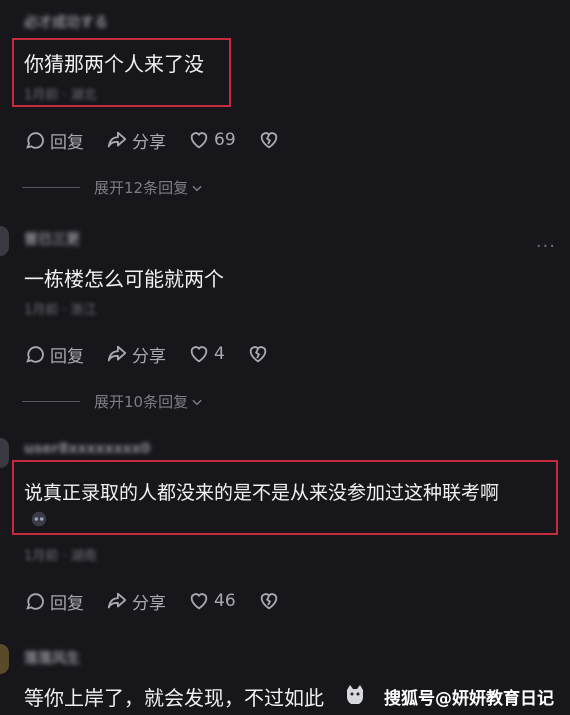  I want to click on comment-2-meta: 1月前 · 浙江, so click(60, 310).